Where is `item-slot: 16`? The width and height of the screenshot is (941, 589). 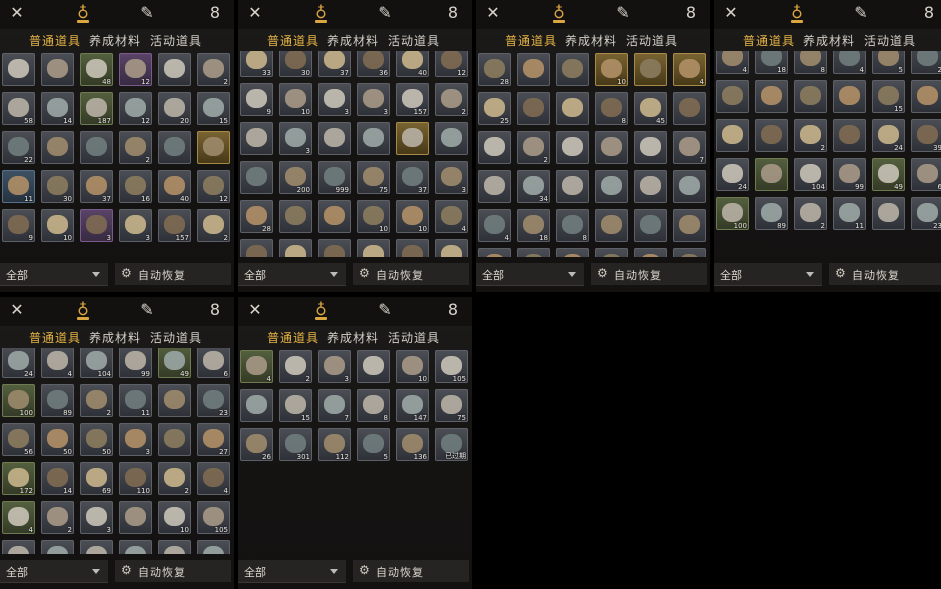 item-slot: 16 is located at coordinates (135, 186).